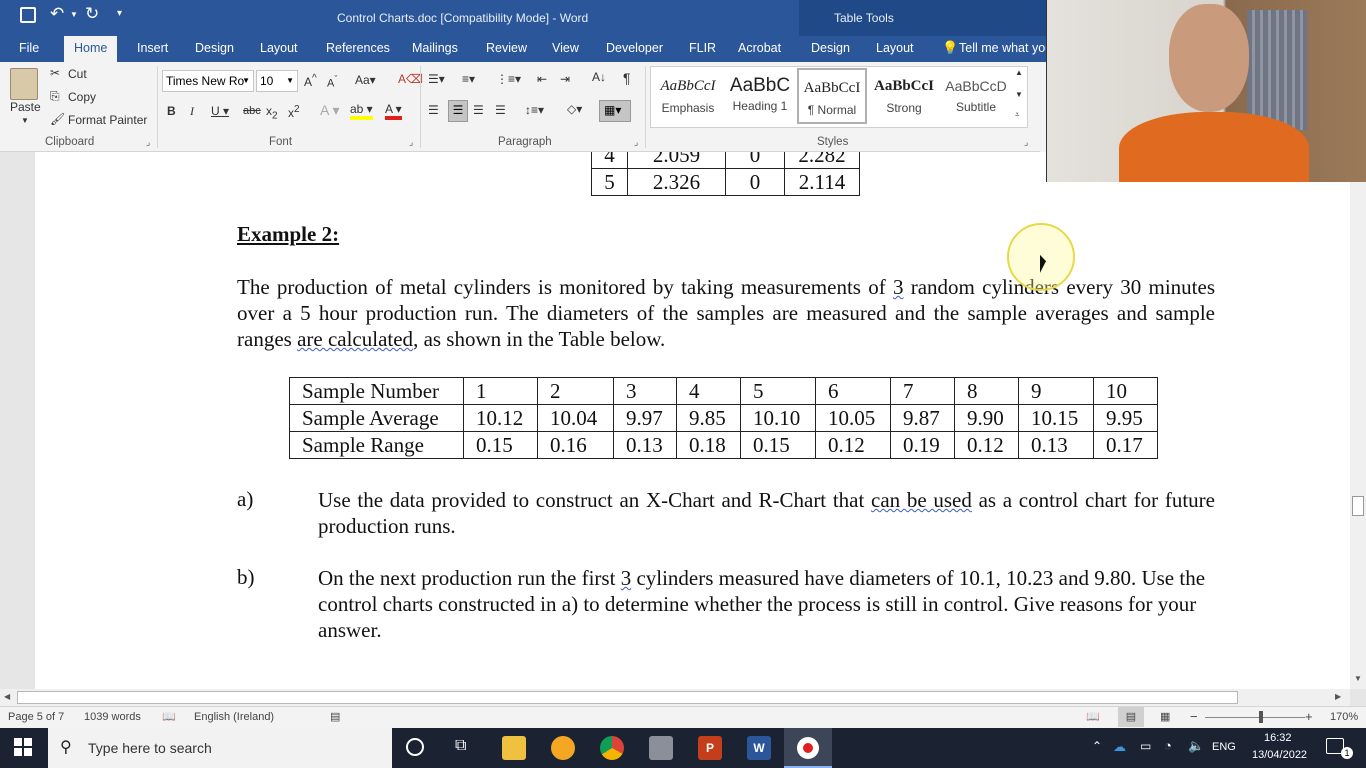 The height and width of the screenshot is (768, 1366). I want to click on zoom-out-icon: −, so click(1194, 716).